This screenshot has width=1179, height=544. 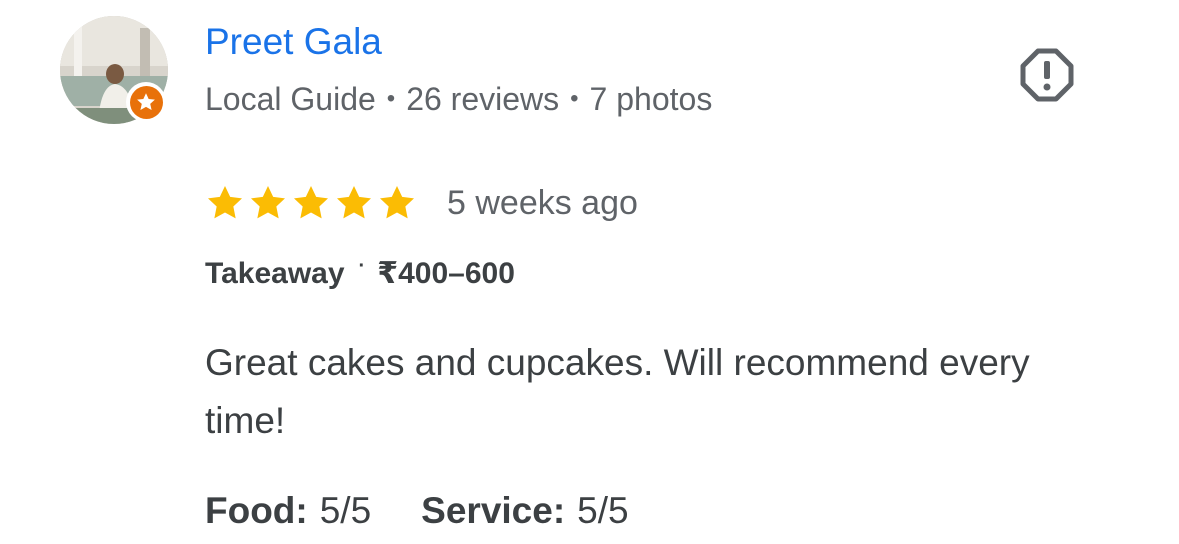 What do you see at coordinates (446, 273) in the screenshot?
I see `price-range: ₹400–600` at bounding box center [446, 273].